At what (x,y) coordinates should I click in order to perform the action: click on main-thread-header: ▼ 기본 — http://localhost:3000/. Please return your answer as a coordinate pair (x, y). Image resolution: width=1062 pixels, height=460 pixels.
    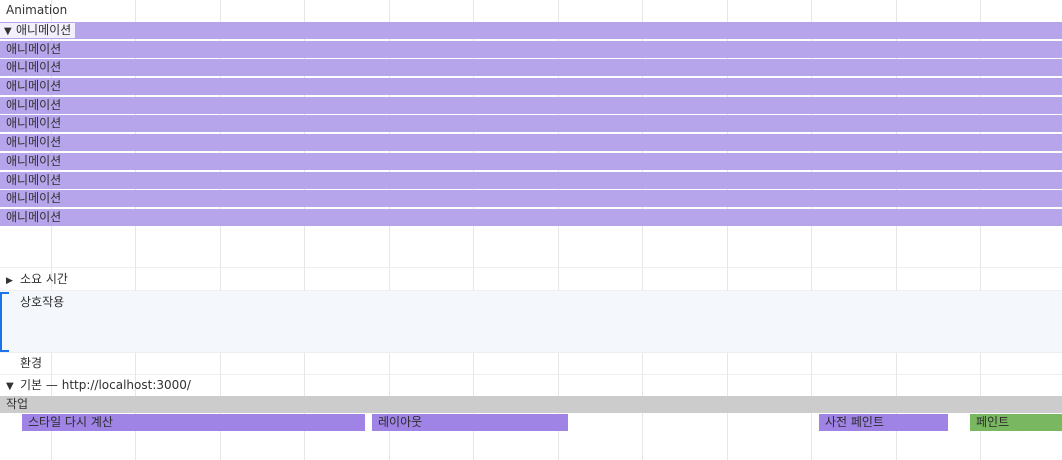
    Looking at the image, I should click on (98, 386).